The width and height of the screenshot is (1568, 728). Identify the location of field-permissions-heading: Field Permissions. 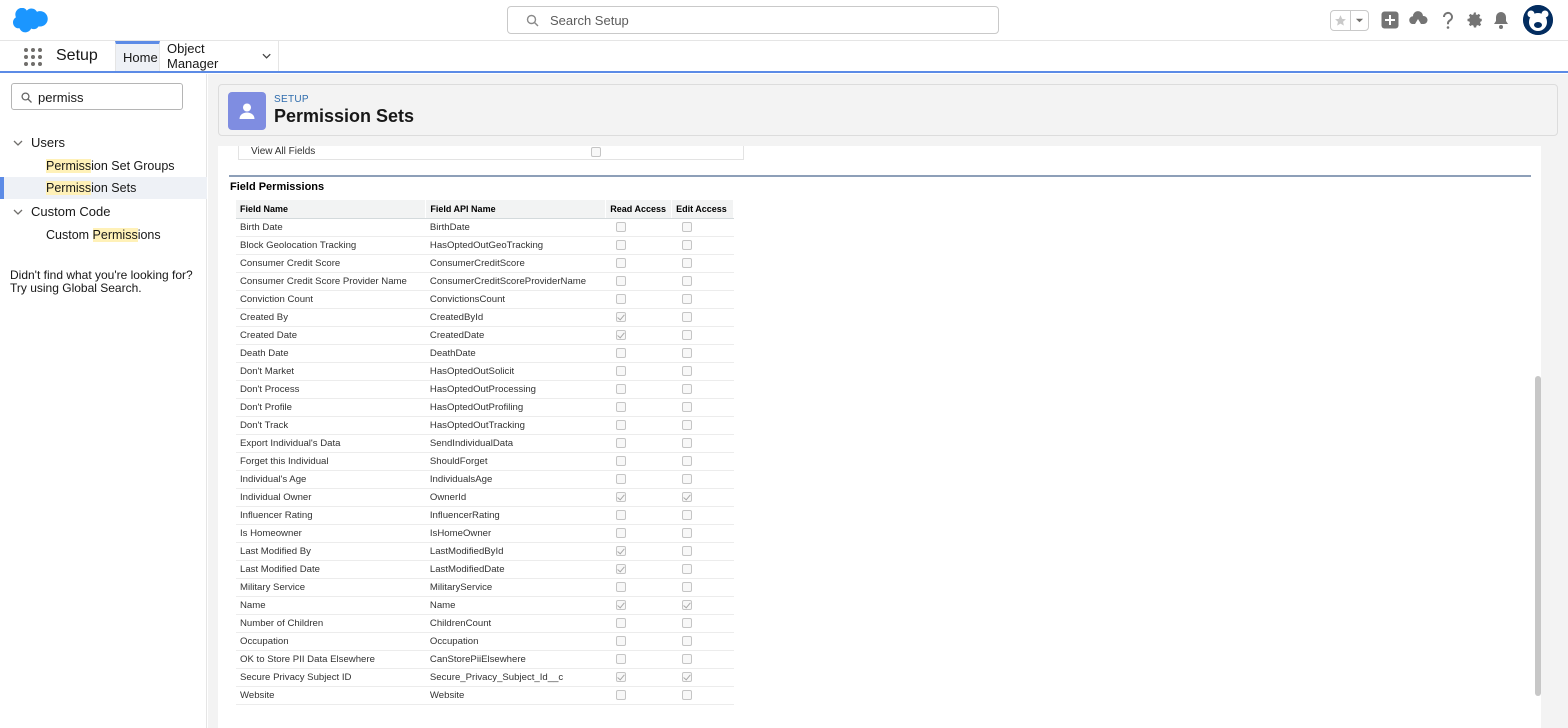
(277, 187).